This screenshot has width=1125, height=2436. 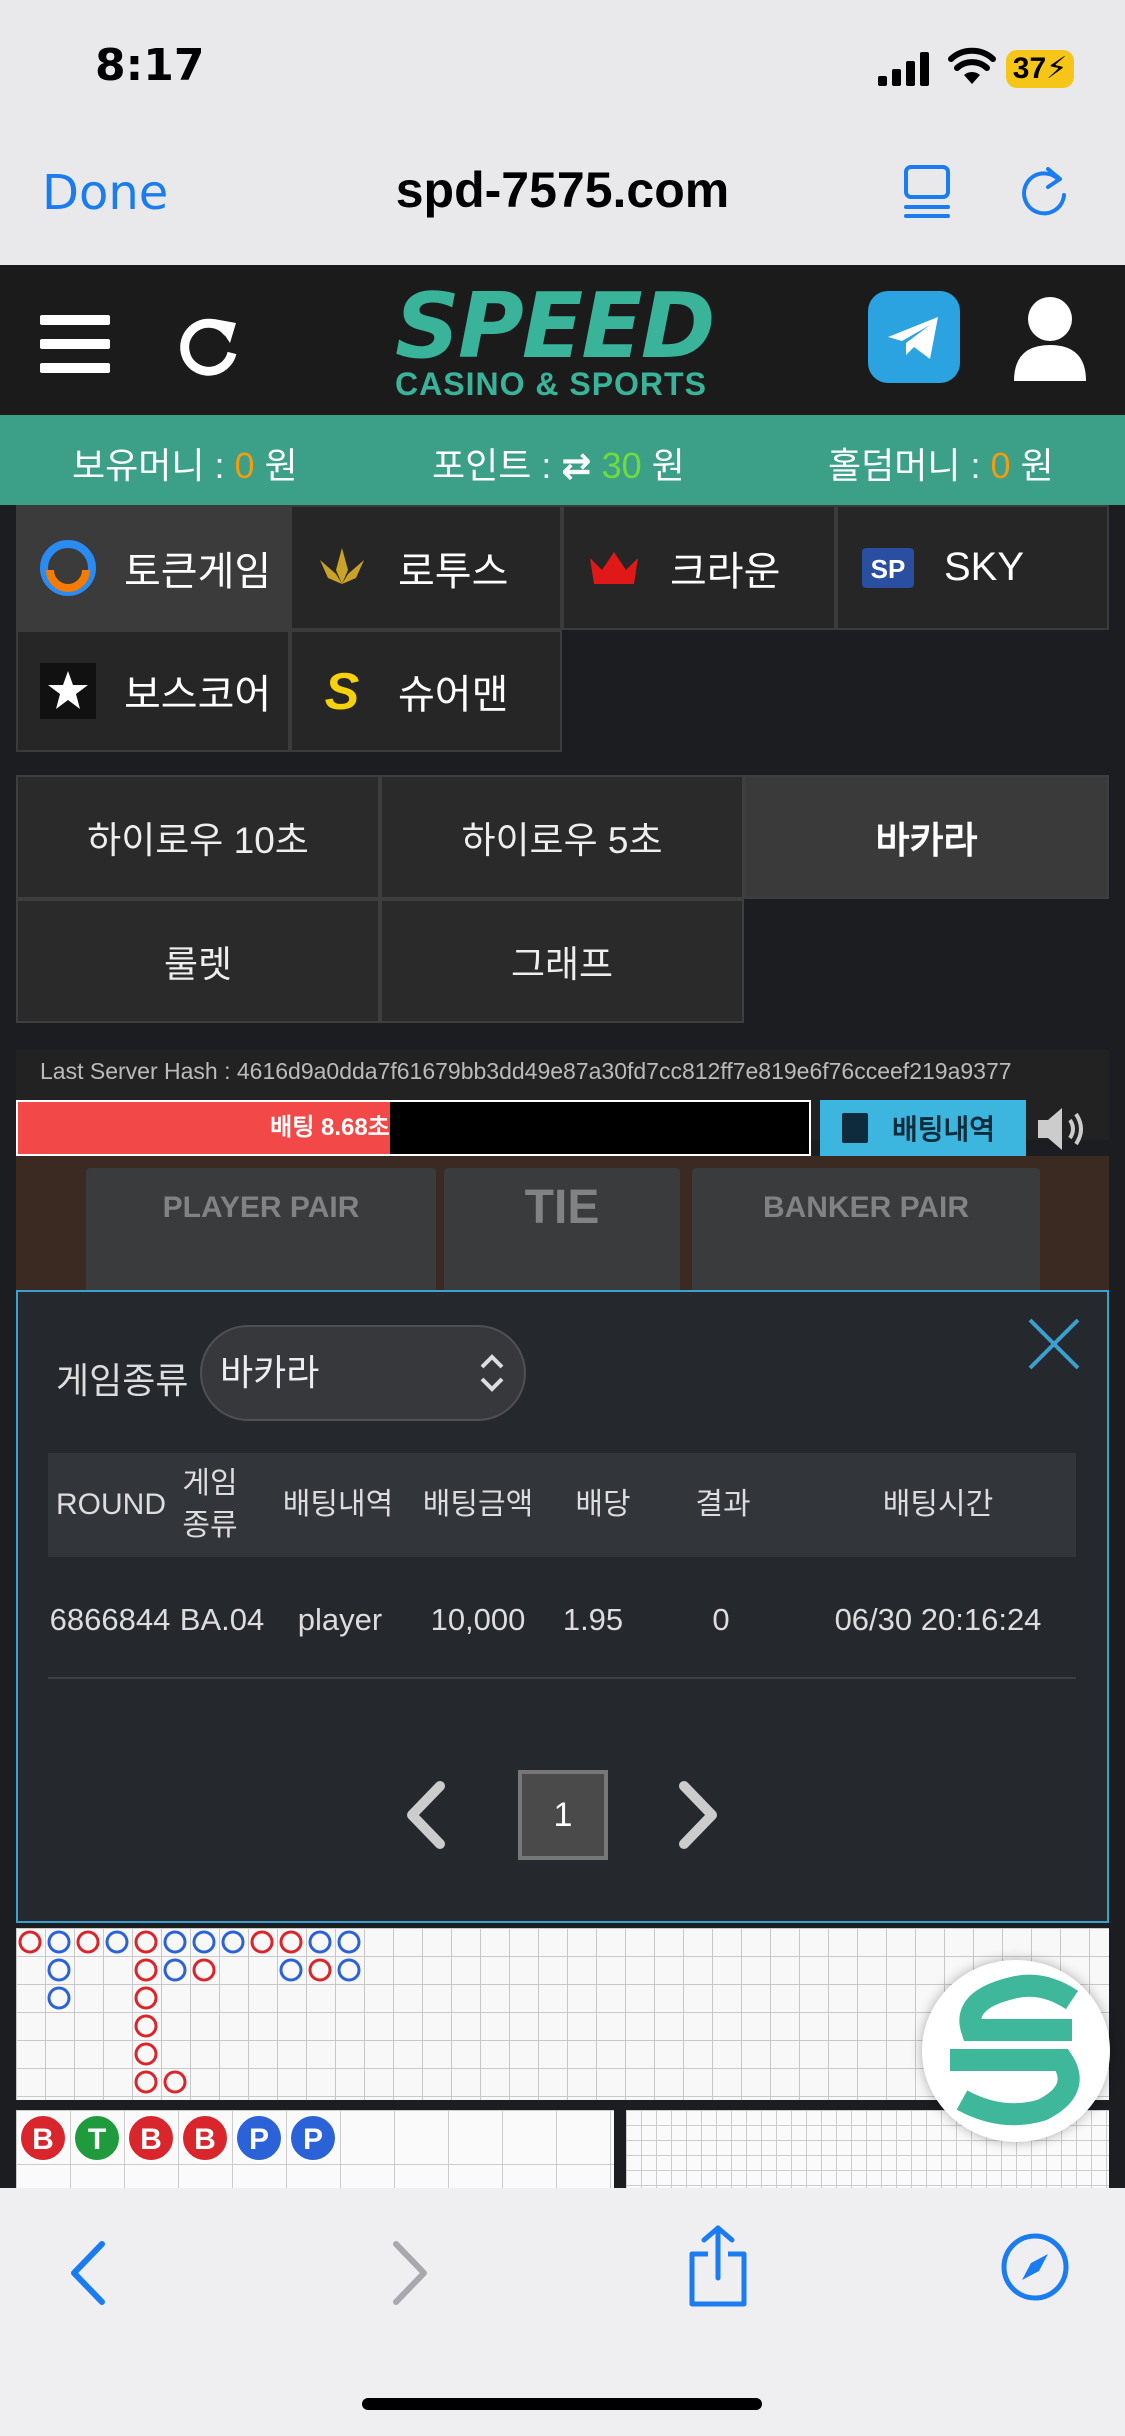 What do you see at coordinates (1064, 1129) in the screenshot?
I see `speaker-icon` at bounding box center [1064, 1129].